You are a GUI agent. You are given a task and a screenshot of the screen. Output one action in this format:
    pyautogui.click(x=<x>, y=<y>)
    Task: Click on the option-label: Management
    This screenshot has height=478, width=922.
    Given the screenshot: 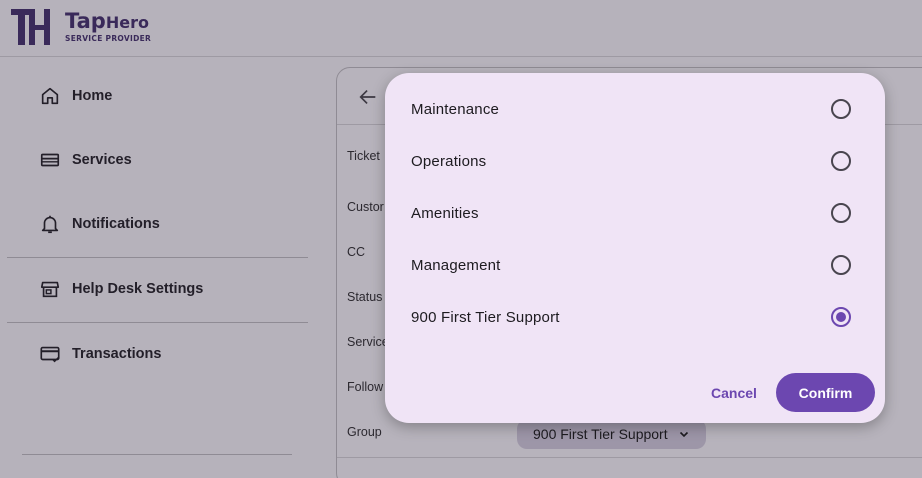 What is the action you would take?
    pyautogui.click(x=456, y=265)
    